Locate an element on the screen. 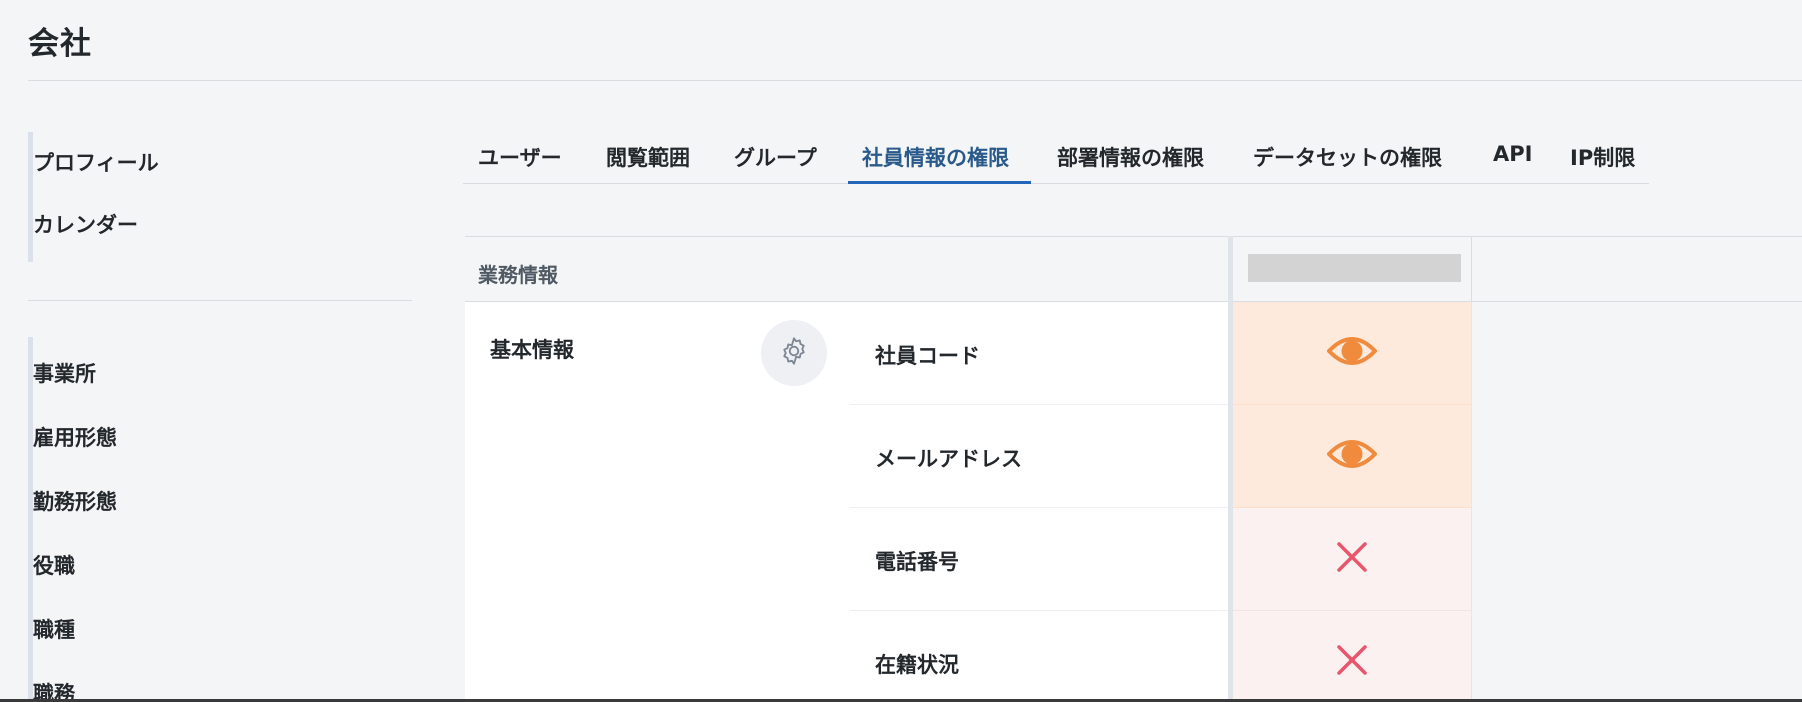  nav-divider is located at coordinates (220, 300).